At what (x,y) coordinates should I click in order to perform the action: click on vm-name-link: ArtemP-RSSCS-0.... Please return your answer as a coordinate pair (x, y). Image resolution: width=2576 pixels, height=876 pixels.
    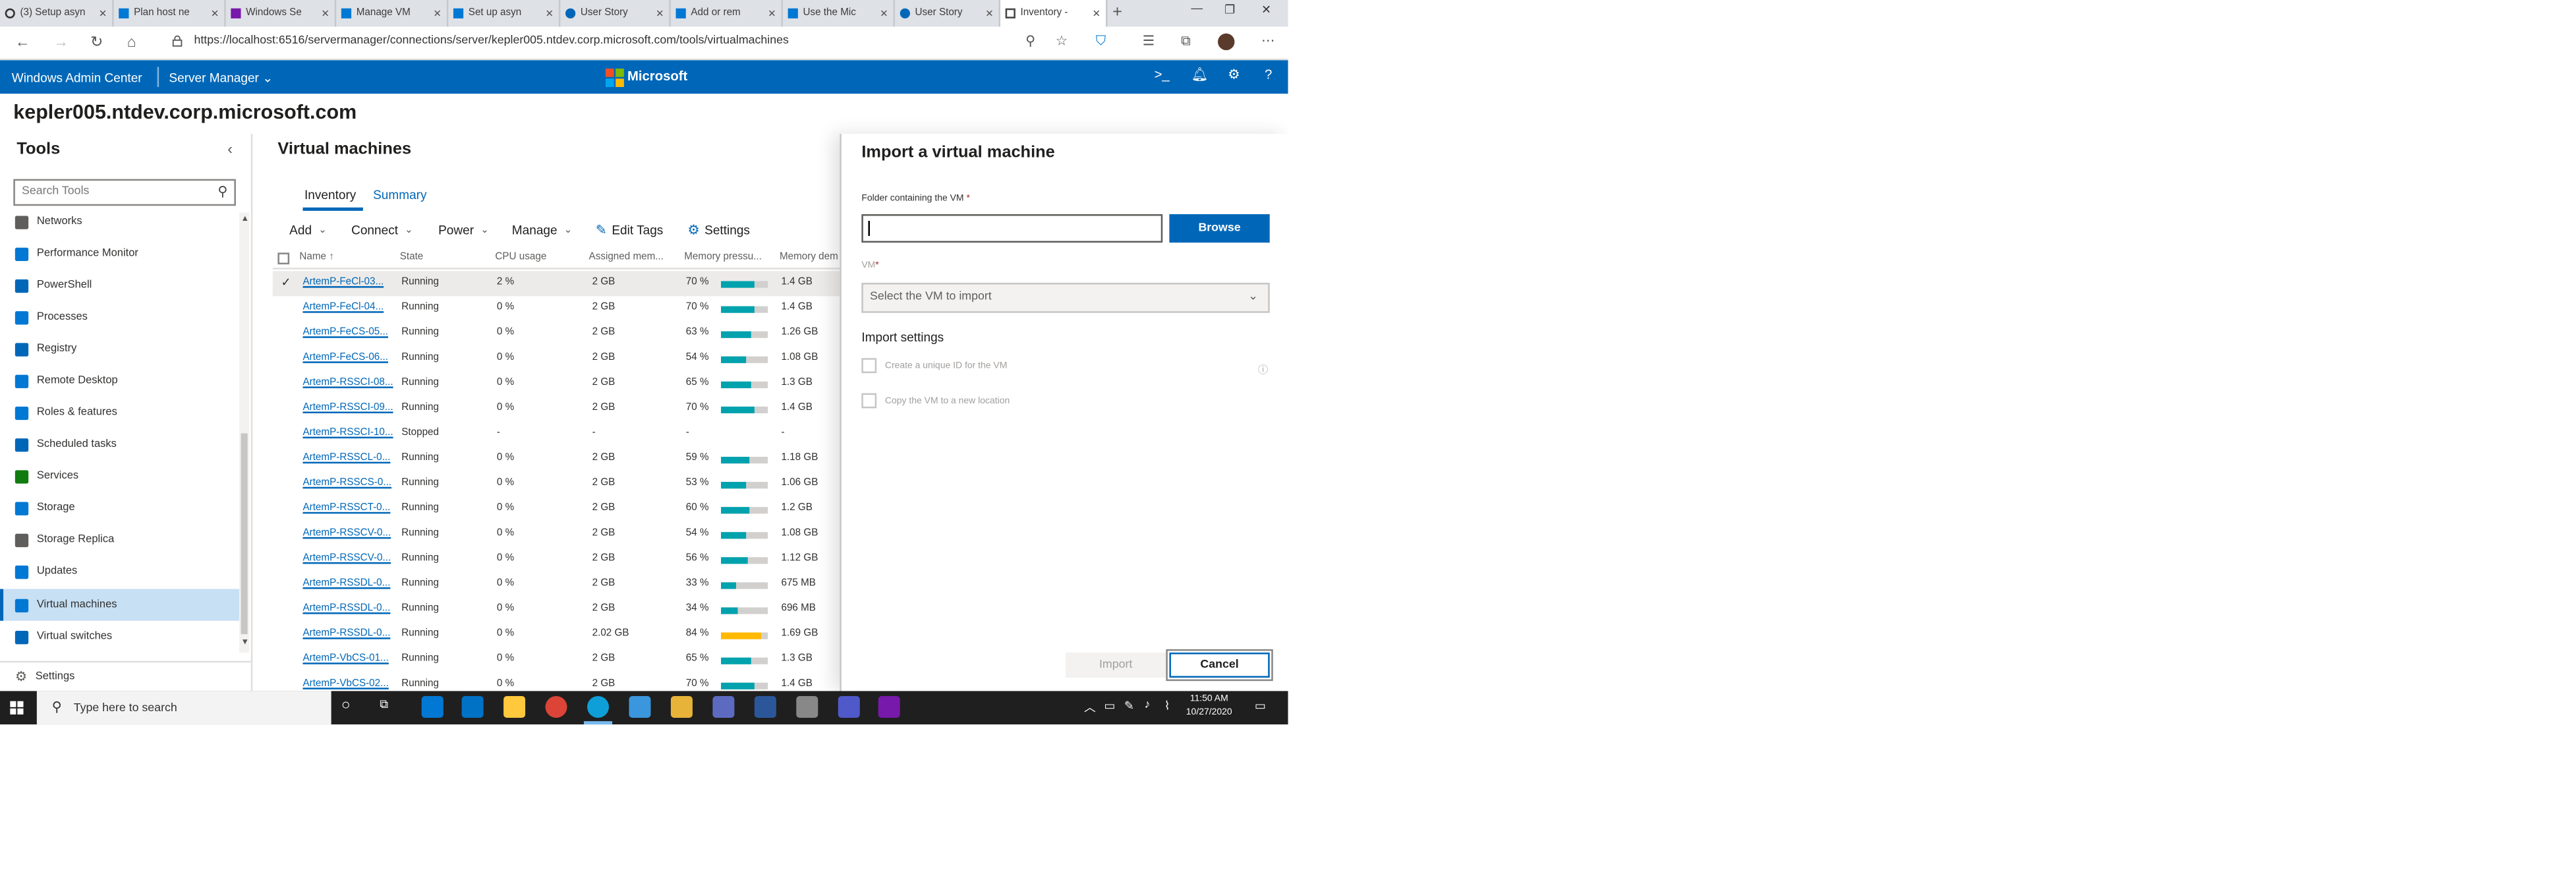
    Looking at the image, I should click on (346, 483).